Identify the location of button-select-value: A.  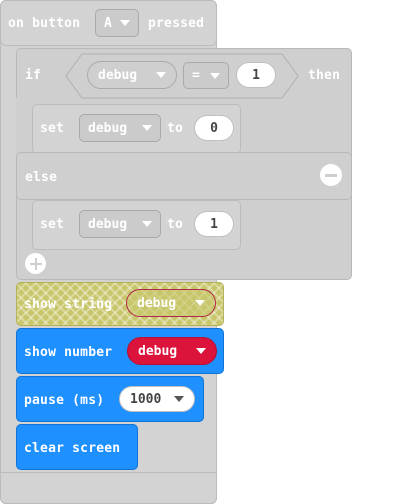
(108, 23).